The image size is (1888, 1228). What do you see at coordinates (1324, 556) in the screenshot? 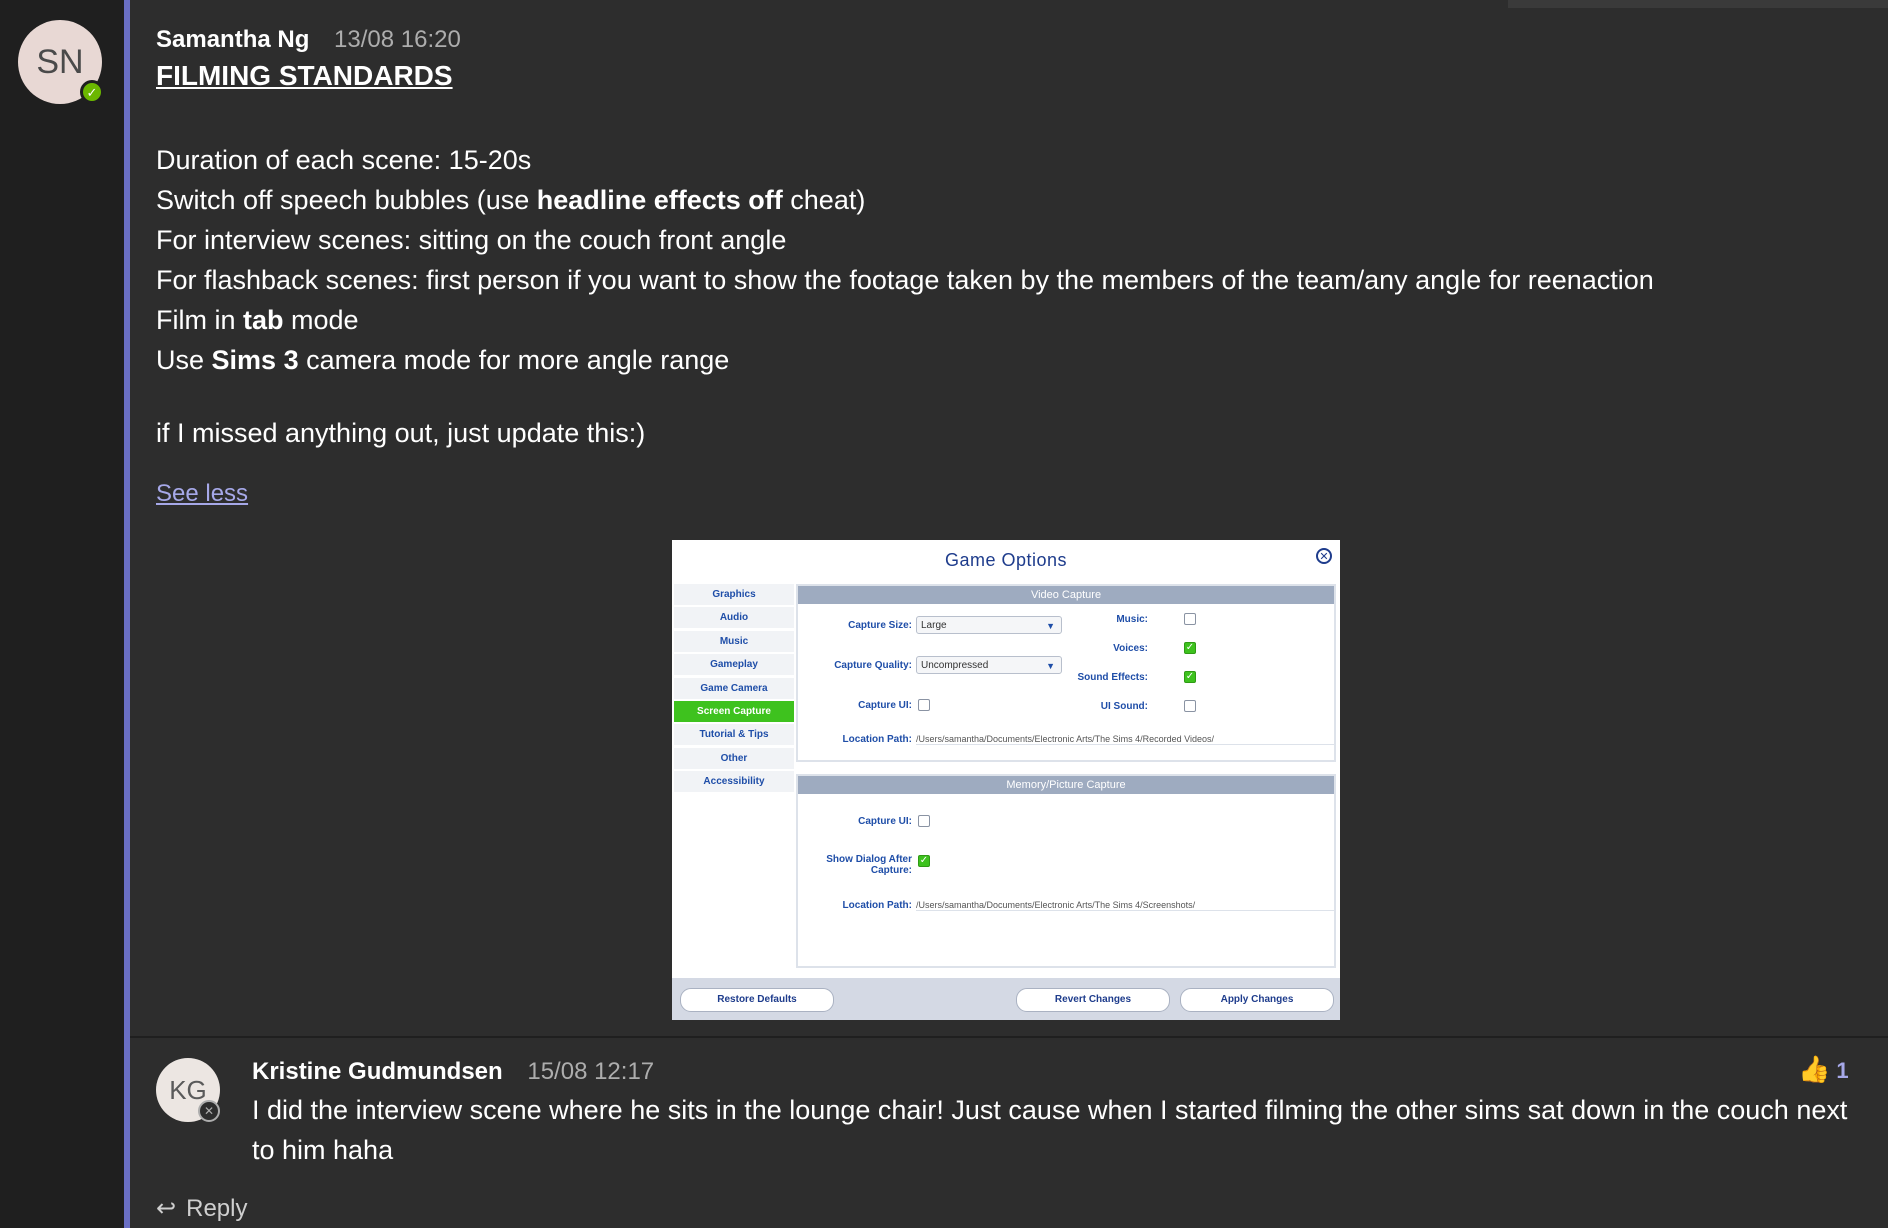
I see `close-icon: ✕` at bounding box center [1324, 556].